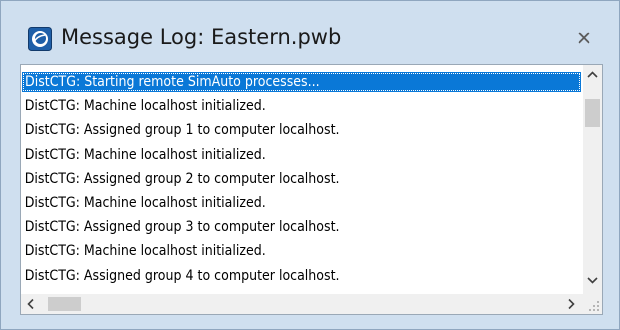 The height and width of the screenshot is (330, 620). I want to click on window-title: Message Log: Eastern.pwb, so click(201, 37).